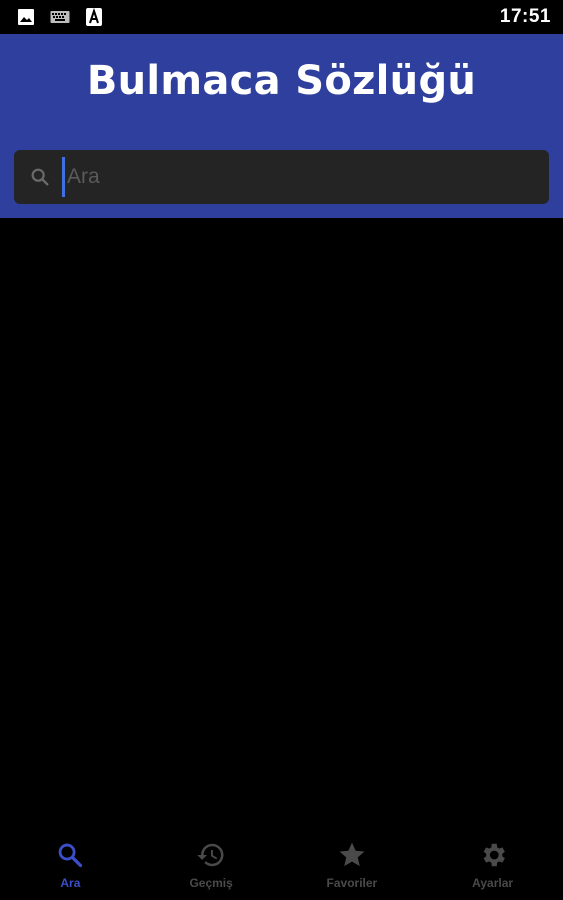  I want to click on status-icons, so click(60, 17).